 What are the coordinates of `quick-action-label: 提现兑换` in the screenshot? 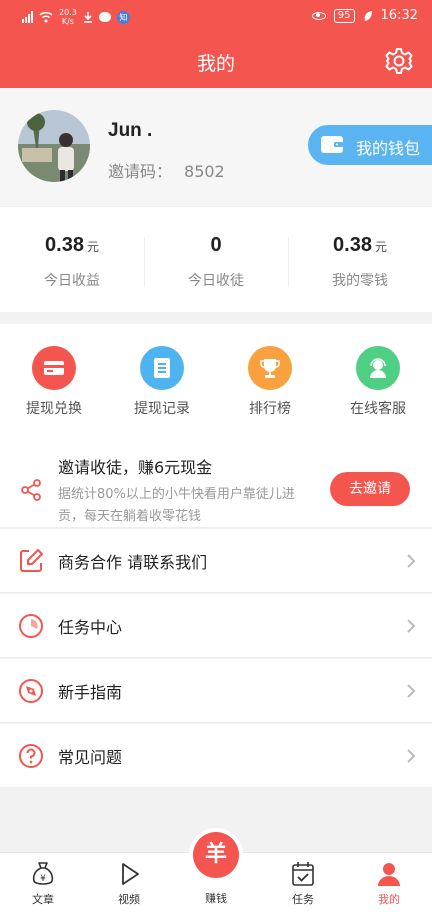 It's located at (54, 409).